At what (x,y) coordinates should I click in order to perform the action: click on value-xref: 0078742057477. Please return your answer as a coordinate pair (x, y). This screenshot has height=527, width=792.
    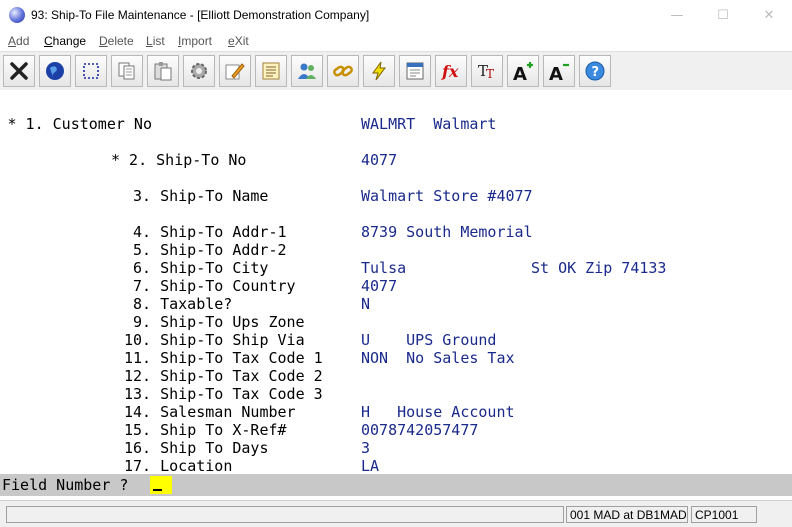
    Looking at the image, I should click on (419, 430).